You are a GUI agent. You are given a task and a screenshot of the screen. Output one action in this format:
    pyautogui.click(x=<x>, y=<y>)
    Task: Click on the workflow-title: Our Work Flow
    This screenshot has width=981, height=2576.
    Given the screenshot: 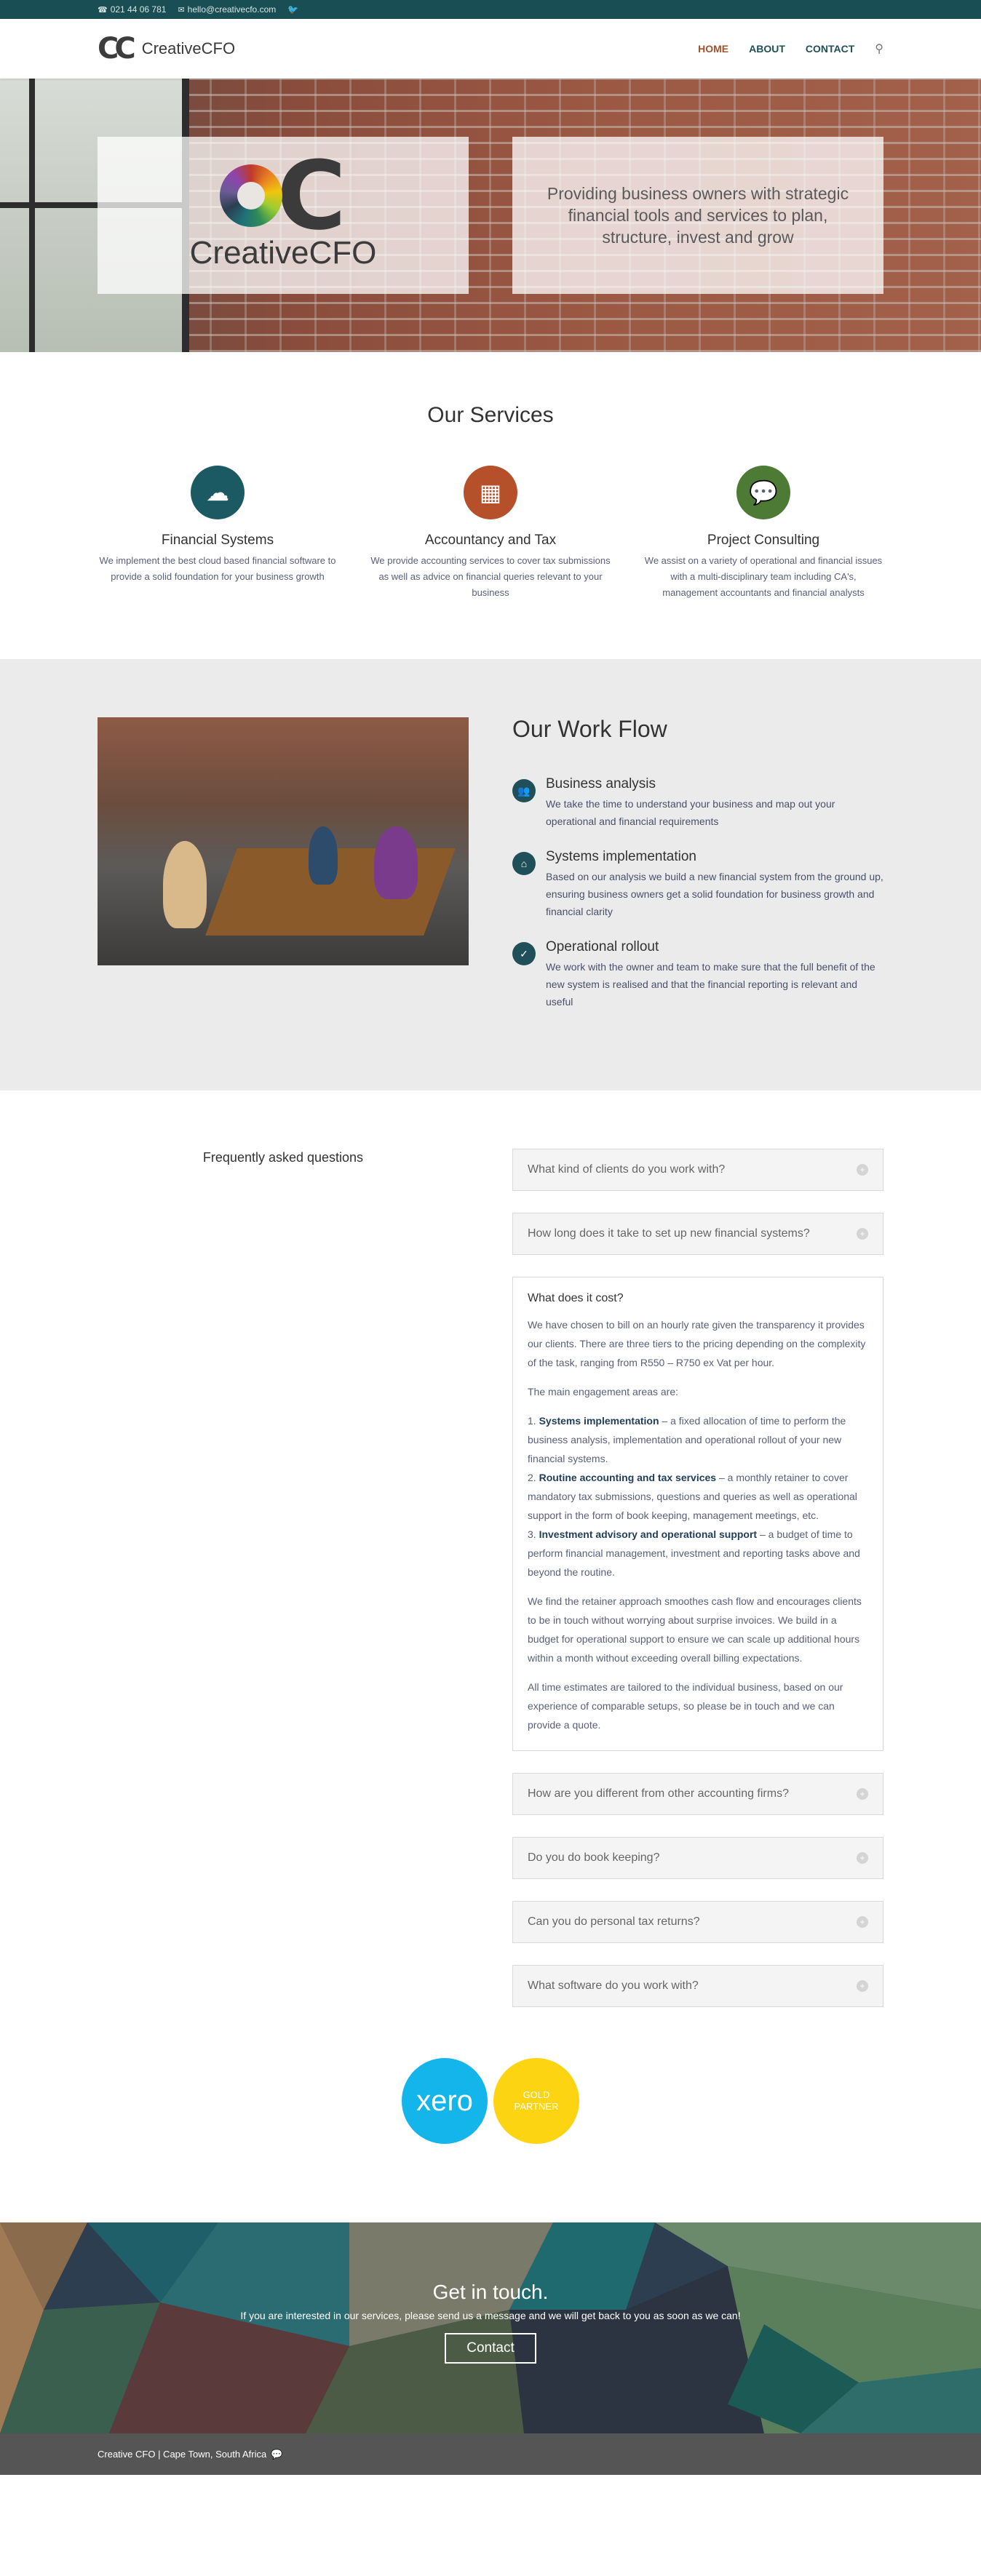 What is the action you would take?
    pyautogui.click(x=589, y=729)
    